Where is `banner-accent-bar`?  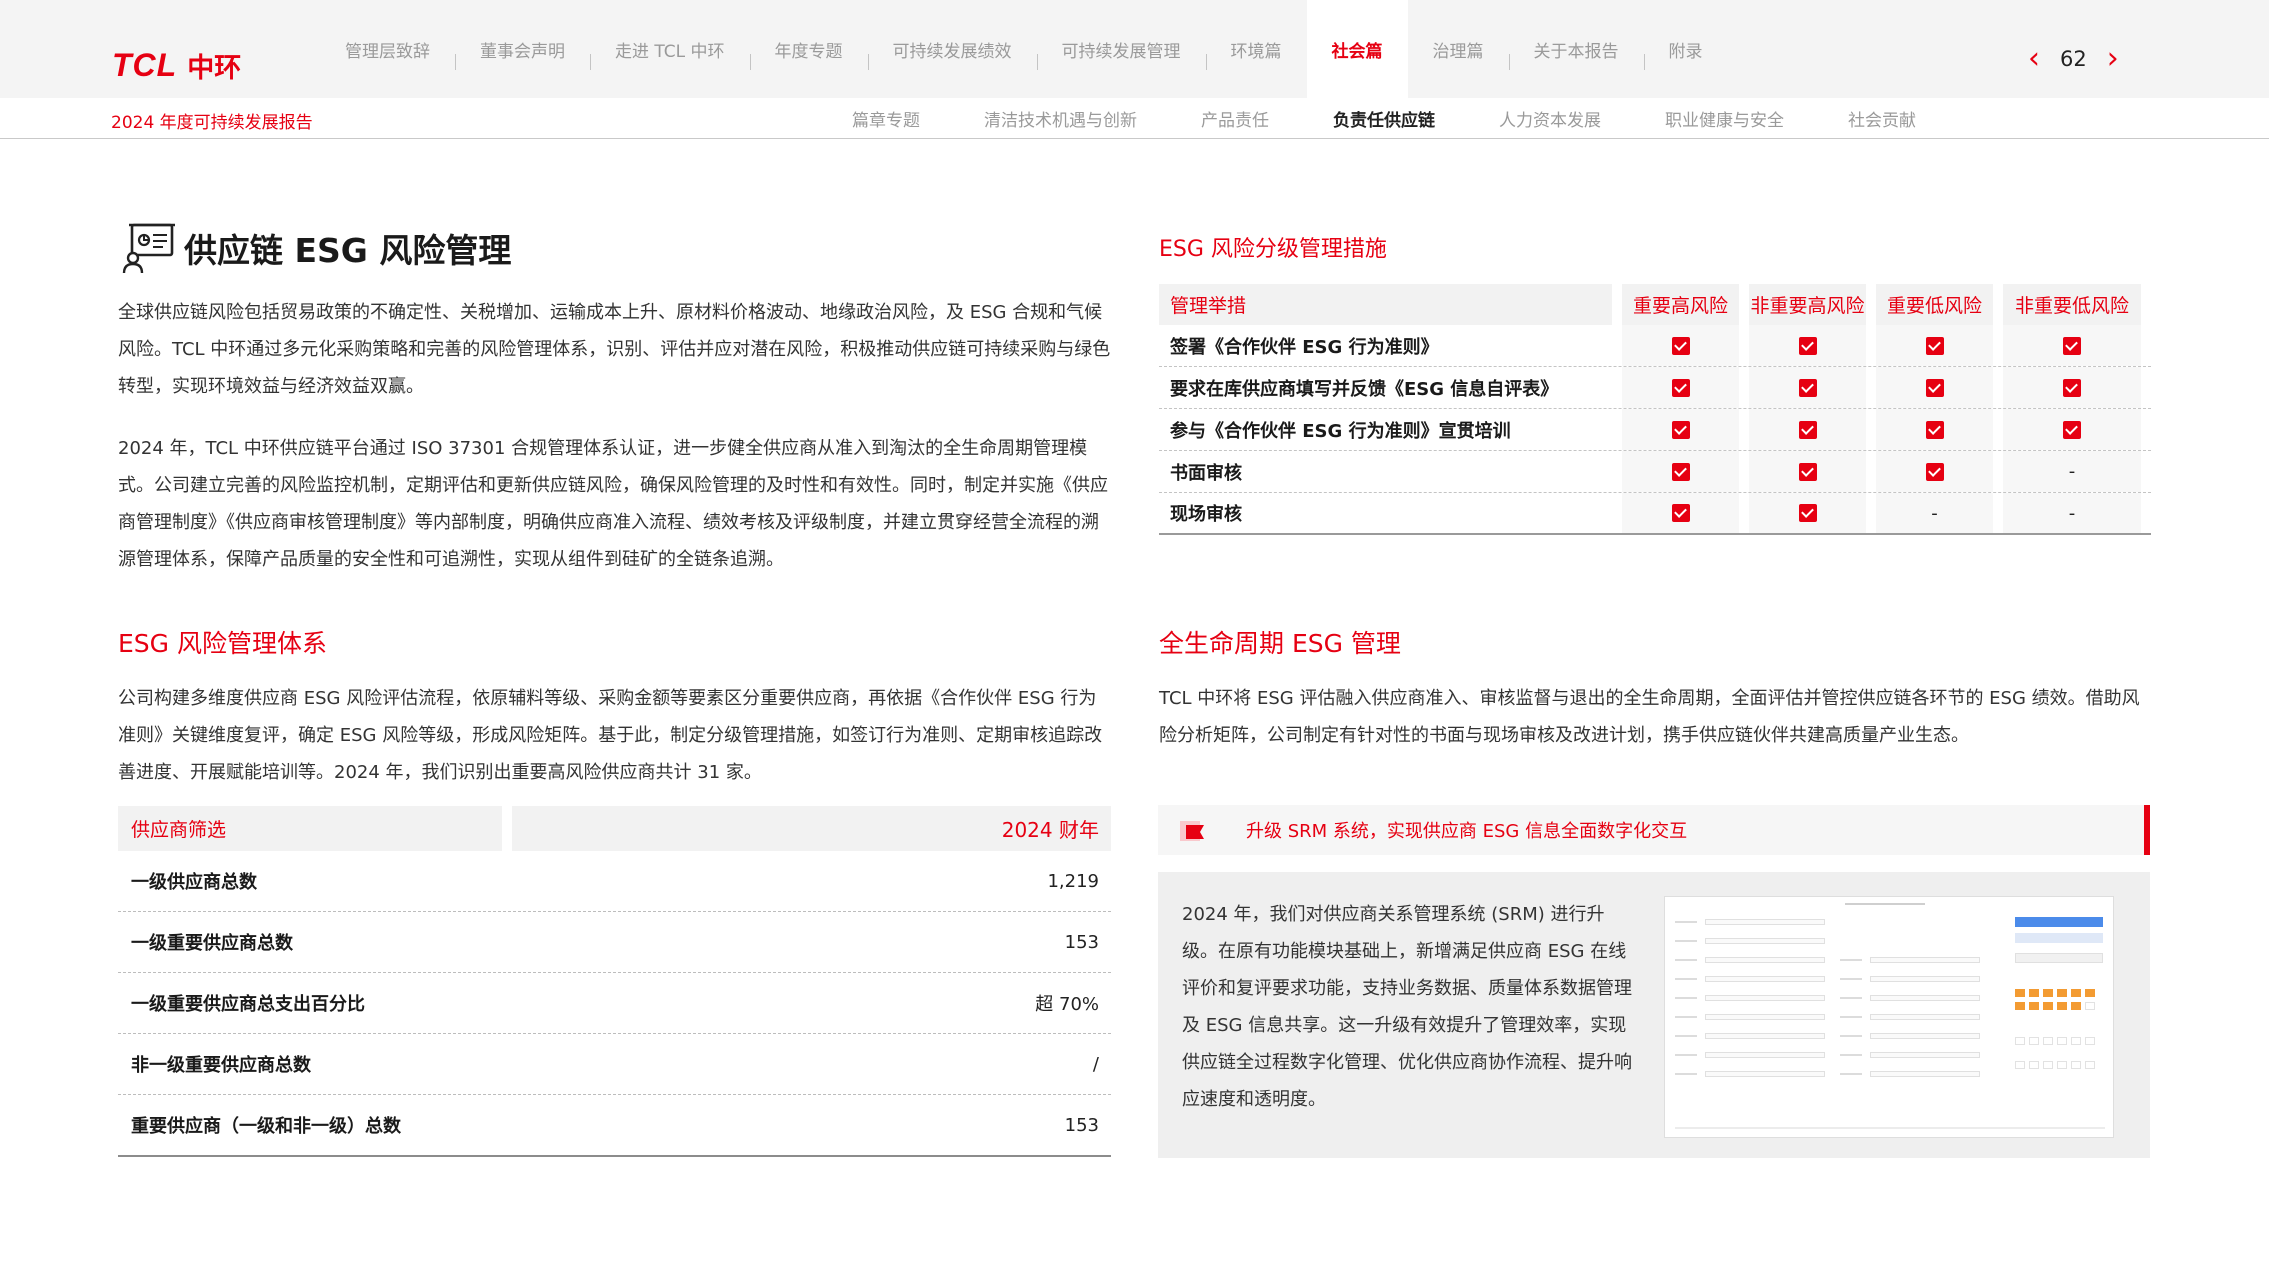
banner-accent-bar is located at coordinates (2147, 830).